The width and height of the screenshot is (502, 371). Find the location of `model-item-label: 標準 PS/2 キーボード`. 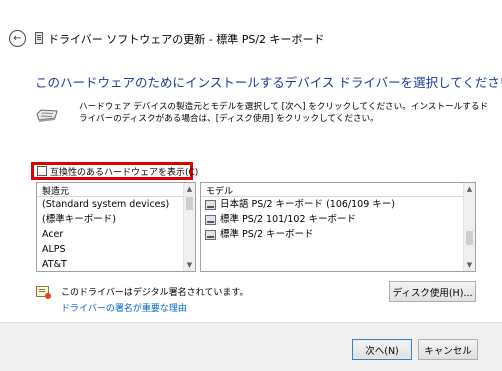

model-item-label: 標準 PS/2 キーボード is located at coordinates (267, 234).